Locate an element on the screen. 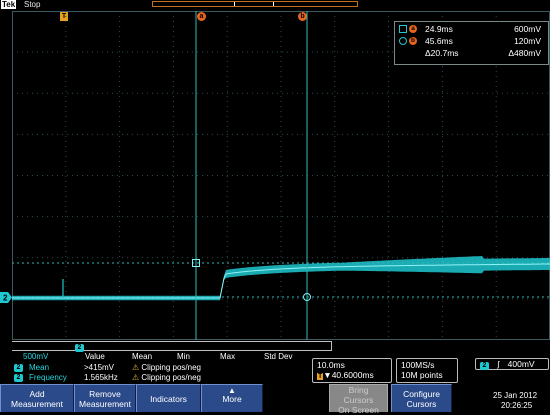 The width and height of the screenshot is (550, 415). svg-text: 2 is located at coordinates (5, 298).